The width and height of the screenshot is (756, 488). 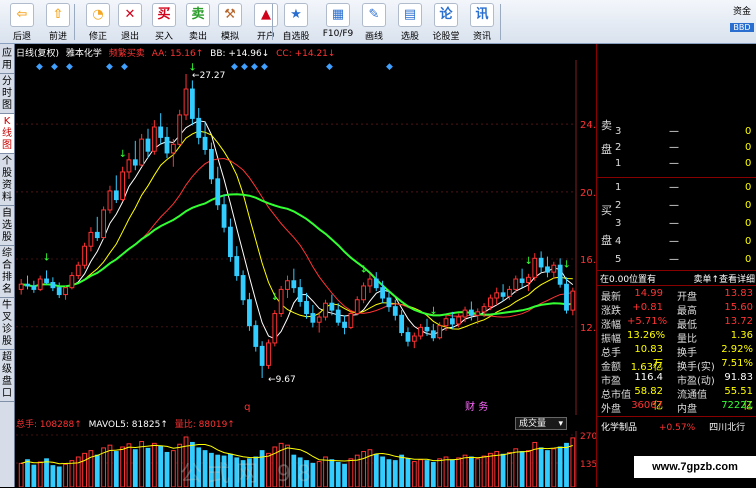 I want to click on sidebar-tab-7: 超级盘口, so click(x=7, y=376).